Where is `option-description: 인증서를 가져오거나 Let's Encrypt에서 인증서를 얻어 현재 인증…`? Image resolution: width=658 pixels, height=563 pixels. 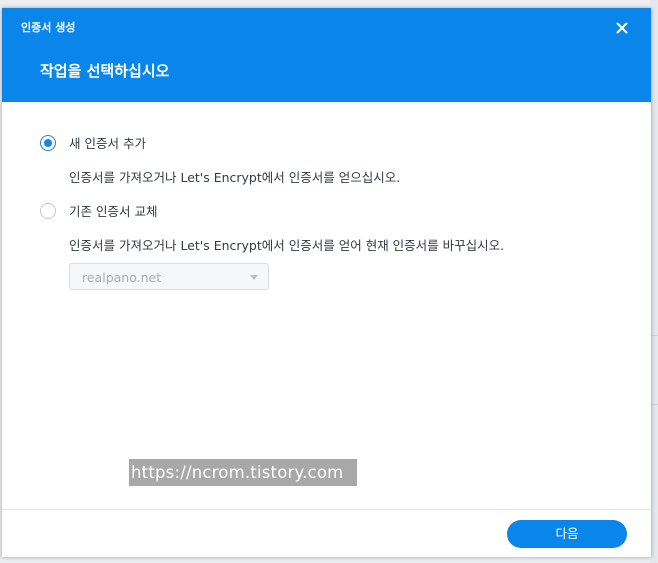 option-description: 인증서를 가져오거나 Let's Encrypt에서 인증서를 얻어 현재 인증… is located at coordinates (287, 245).